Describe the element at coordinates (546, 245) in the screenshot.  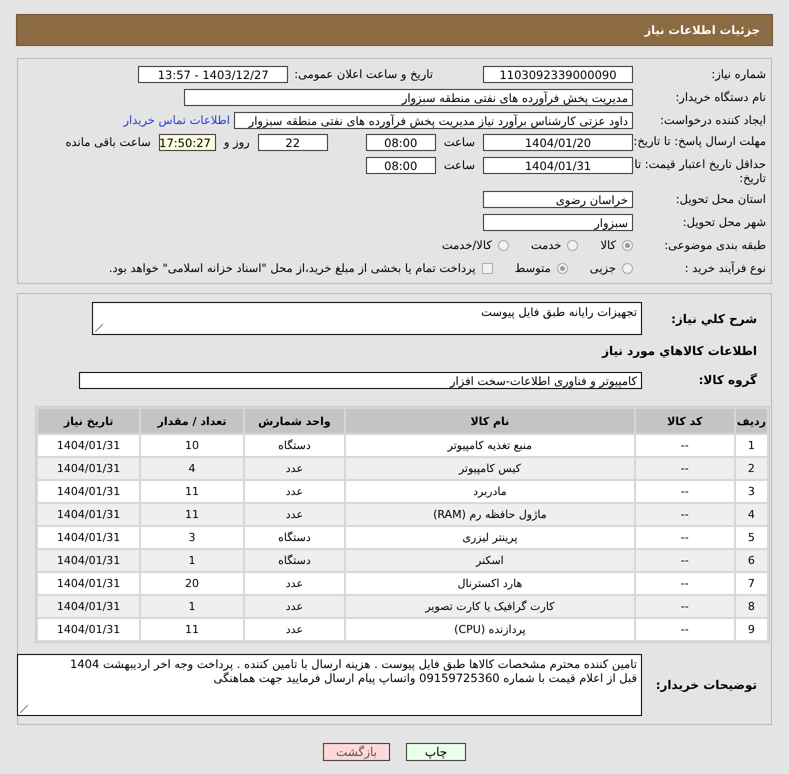
I see `radio-label: خدمت` at that location.